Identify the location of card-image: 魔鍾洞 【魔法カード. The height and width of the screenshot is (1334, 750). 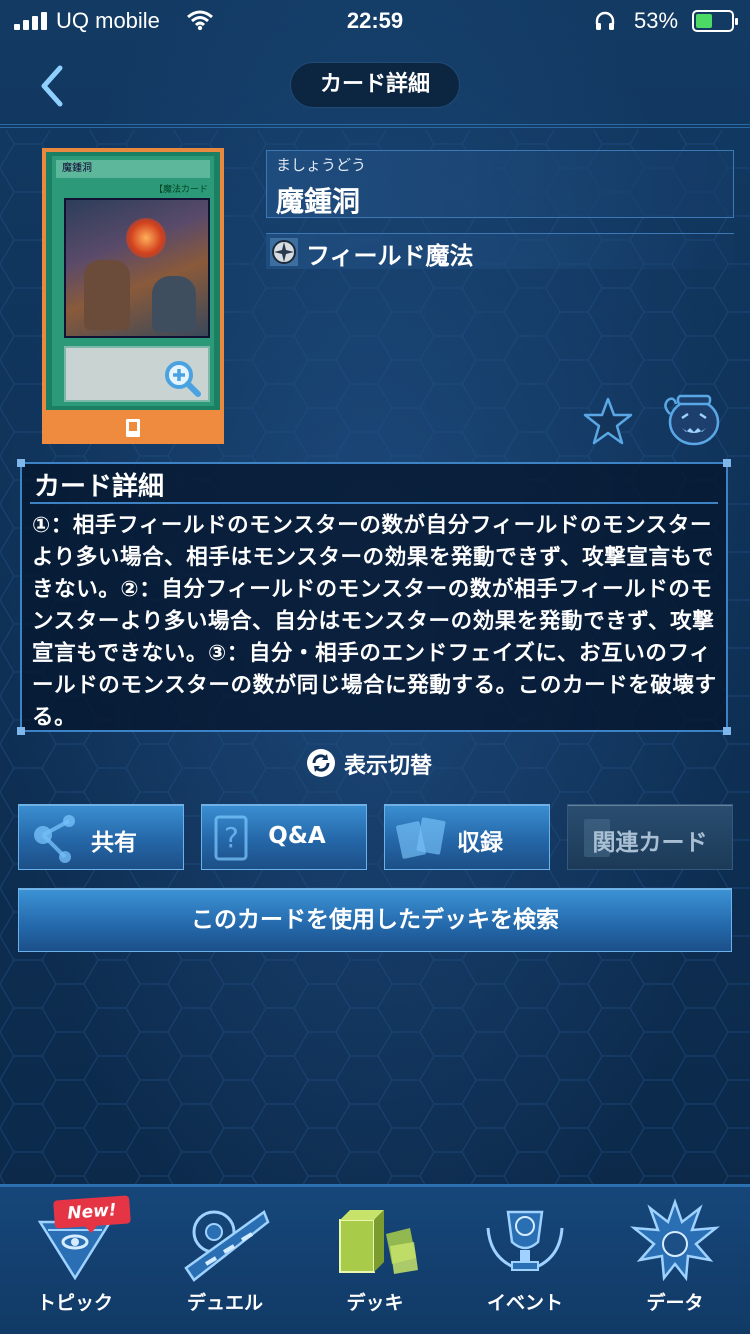
(133, 296).